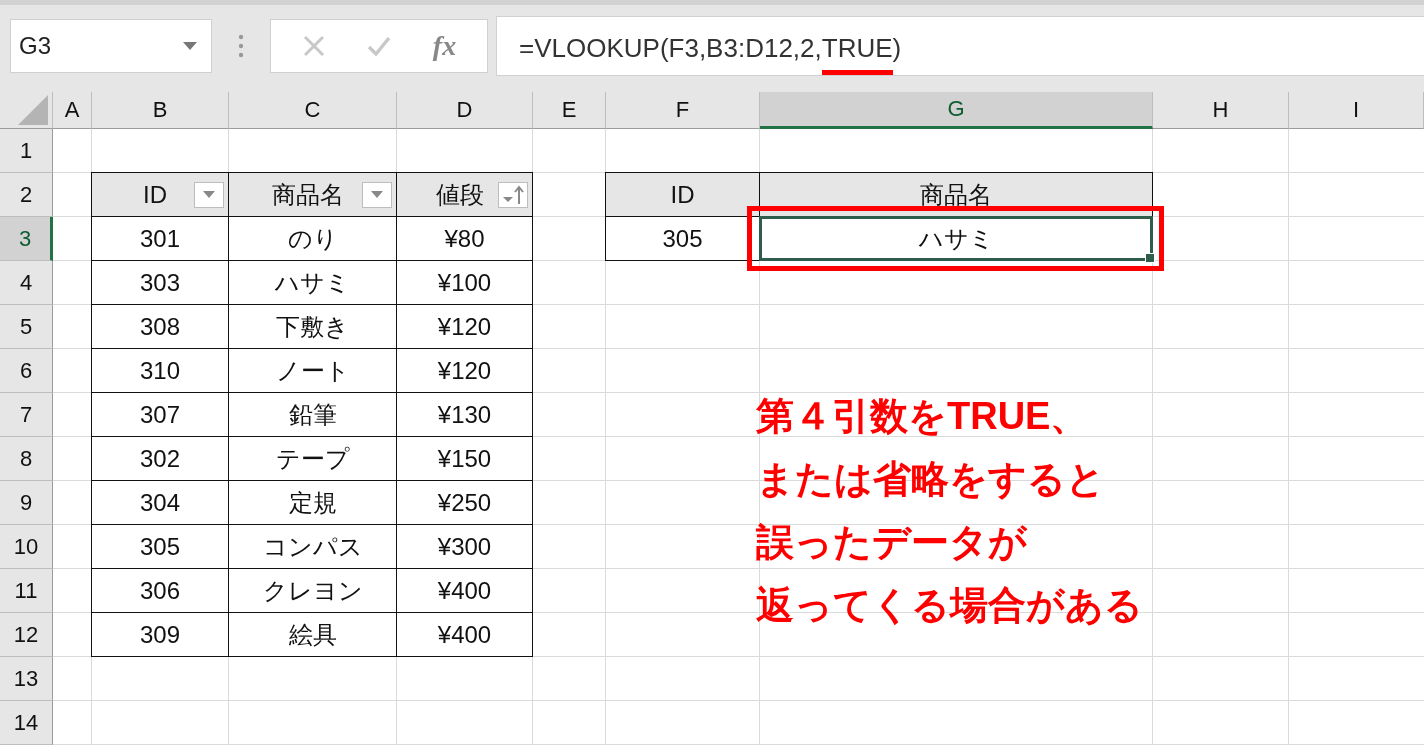 The height and width of the screenshot is (746, 1424). What do you see at coordinates (26, 723) in the screenshot?
I see `row-header: 14` at bounding box center [26, 723].